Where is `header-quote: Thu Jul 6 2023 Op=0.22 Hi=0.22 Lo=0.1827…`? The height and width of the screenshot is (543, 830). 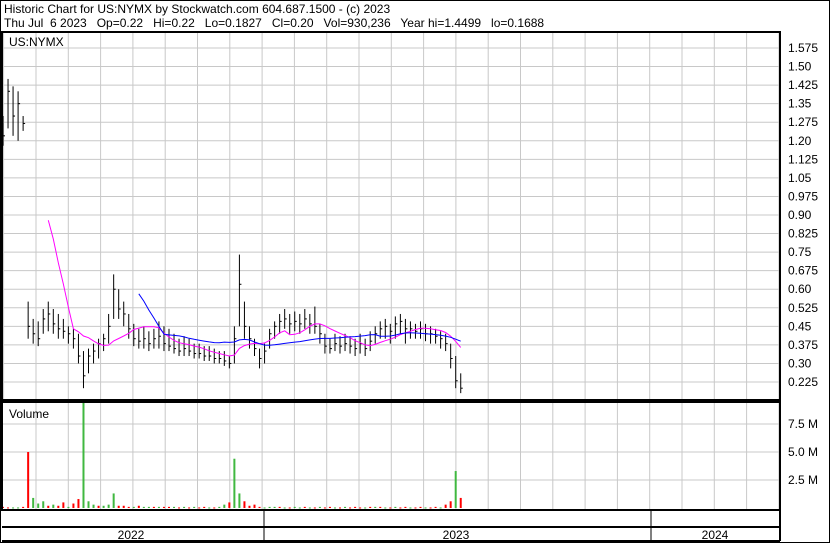
header-quote: Thu Jul 6 2023 Op=0.22 Hi=0.22 Lo=0.1827… is located at coordinates (274, 23).